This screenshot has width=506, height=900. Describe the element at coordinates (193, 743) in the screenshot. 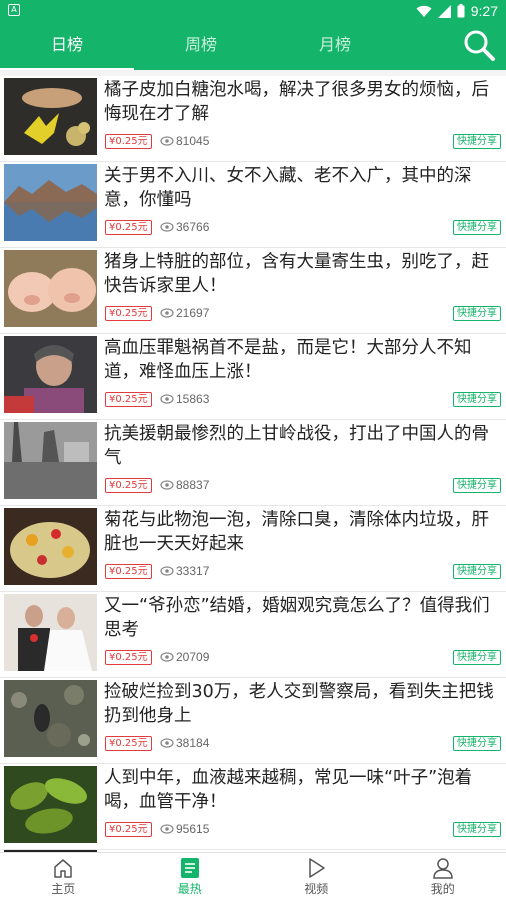

I see `view-count: 38184` at that location.